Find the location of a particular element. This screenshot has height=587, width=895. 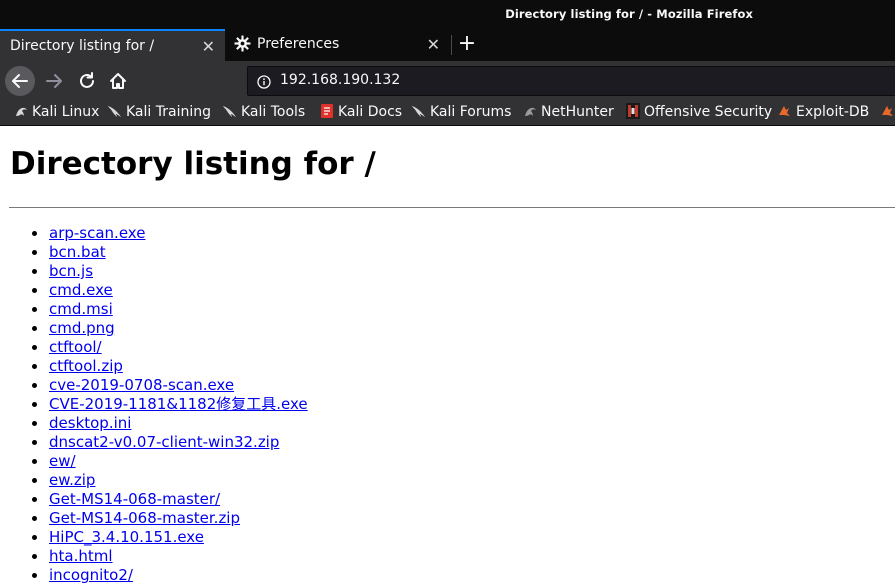

list-item: hta.html is located at coordinates (154, 556).